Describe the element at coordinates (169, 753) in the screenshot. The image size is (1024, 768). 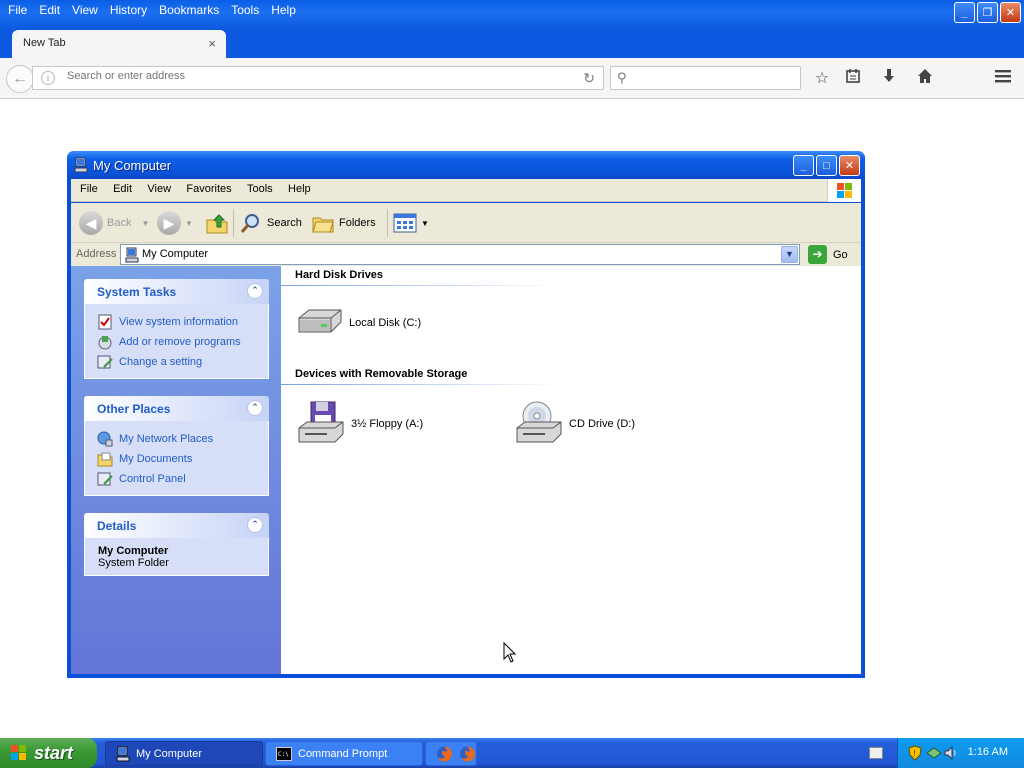
I see `task-label: My Computer` at that location.